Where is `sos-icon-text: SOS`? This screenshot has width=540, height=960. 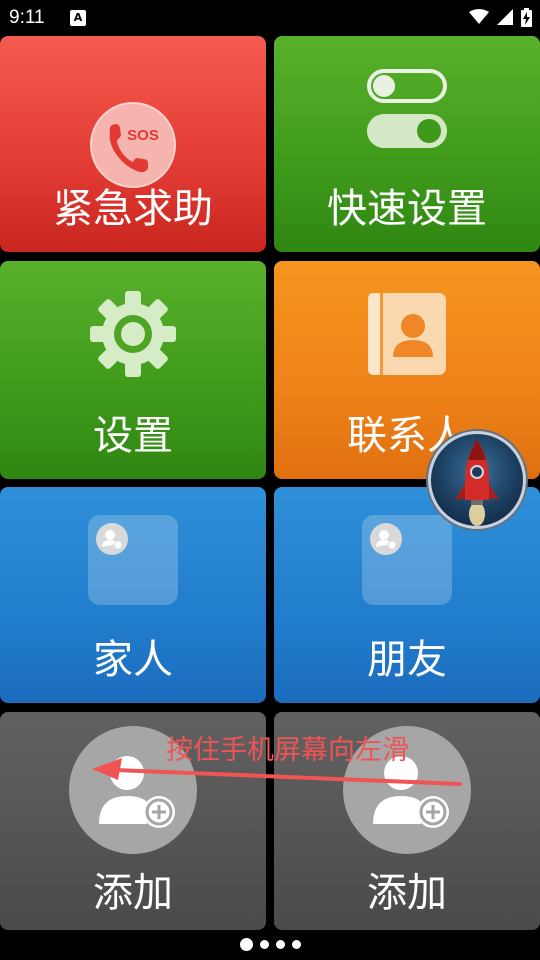
sos-icon-text: SOS is located at coordinates (143, 135).